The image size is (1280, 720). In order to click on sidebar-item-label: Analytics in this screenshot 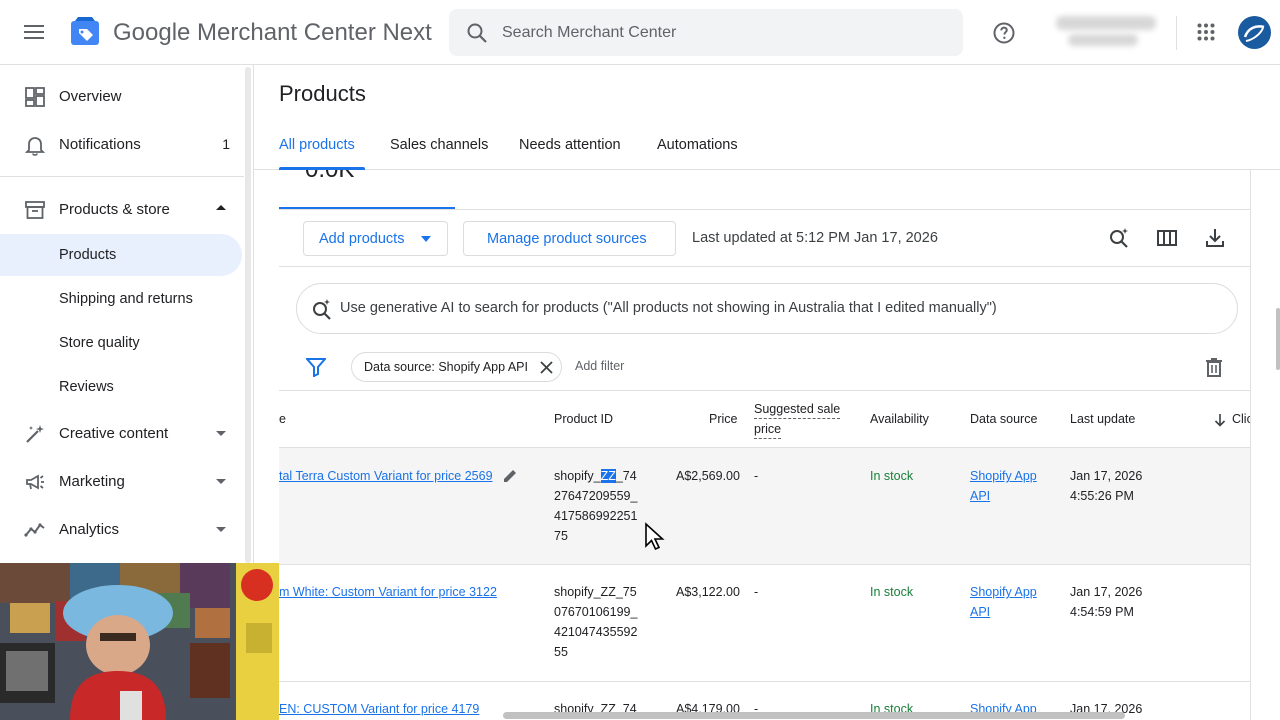, I will do `click(89, 529)`.